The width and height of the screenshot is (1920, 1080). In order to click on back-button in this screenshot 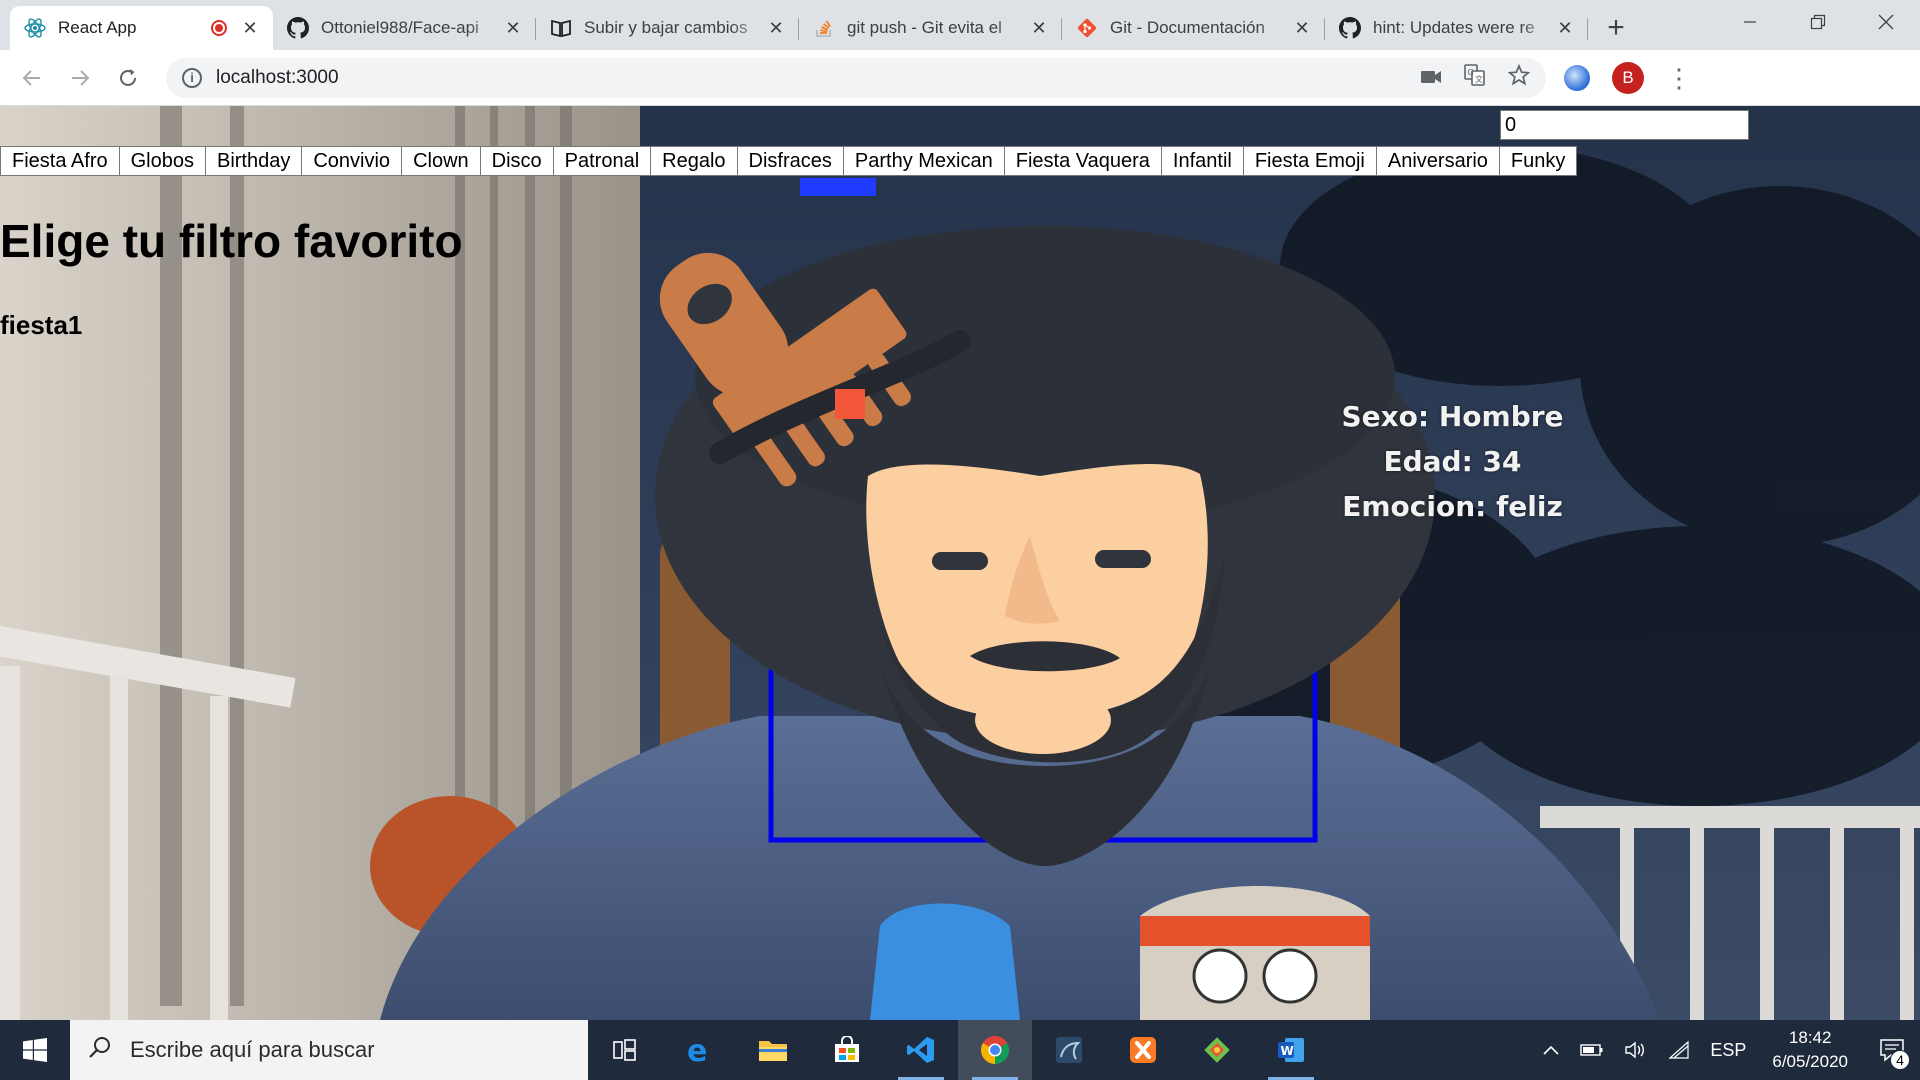, I will do `click(32, 78)`.